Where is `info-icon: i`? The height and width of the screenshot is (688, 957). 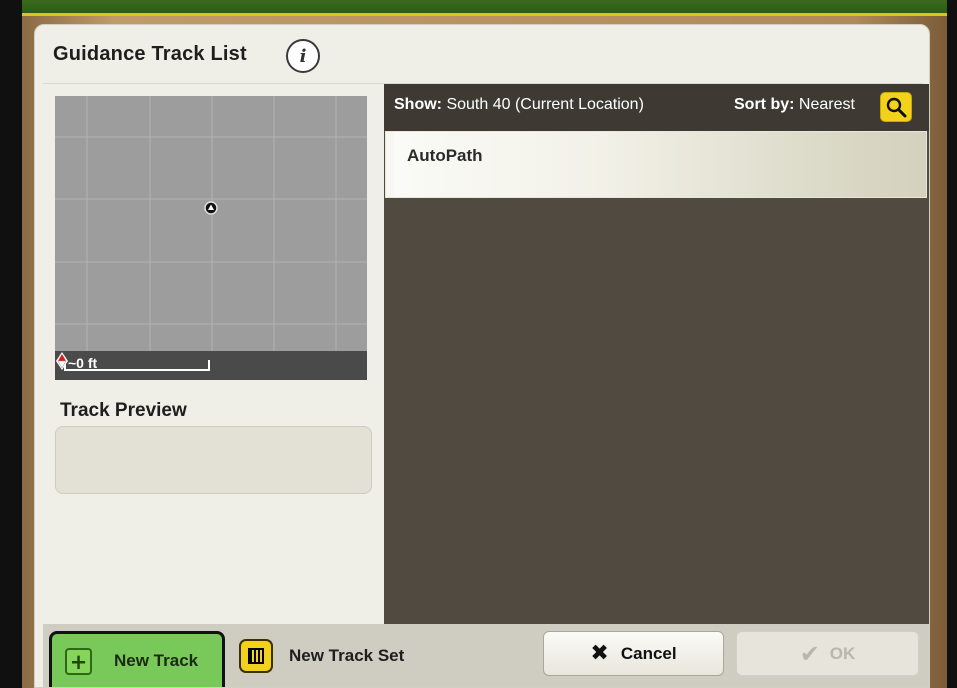
info-icon: i is located at coordinates (303, 56).